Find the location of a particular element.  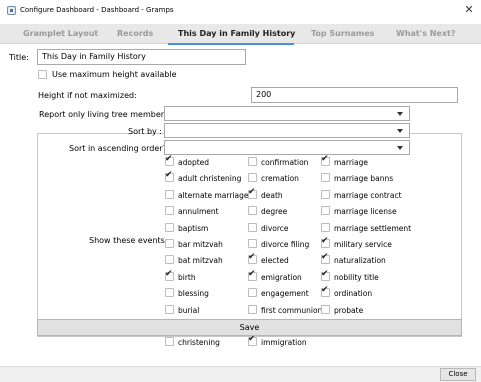

tab-gramplet-layout: Gramplet Layout is located at coordinates (60, 33).